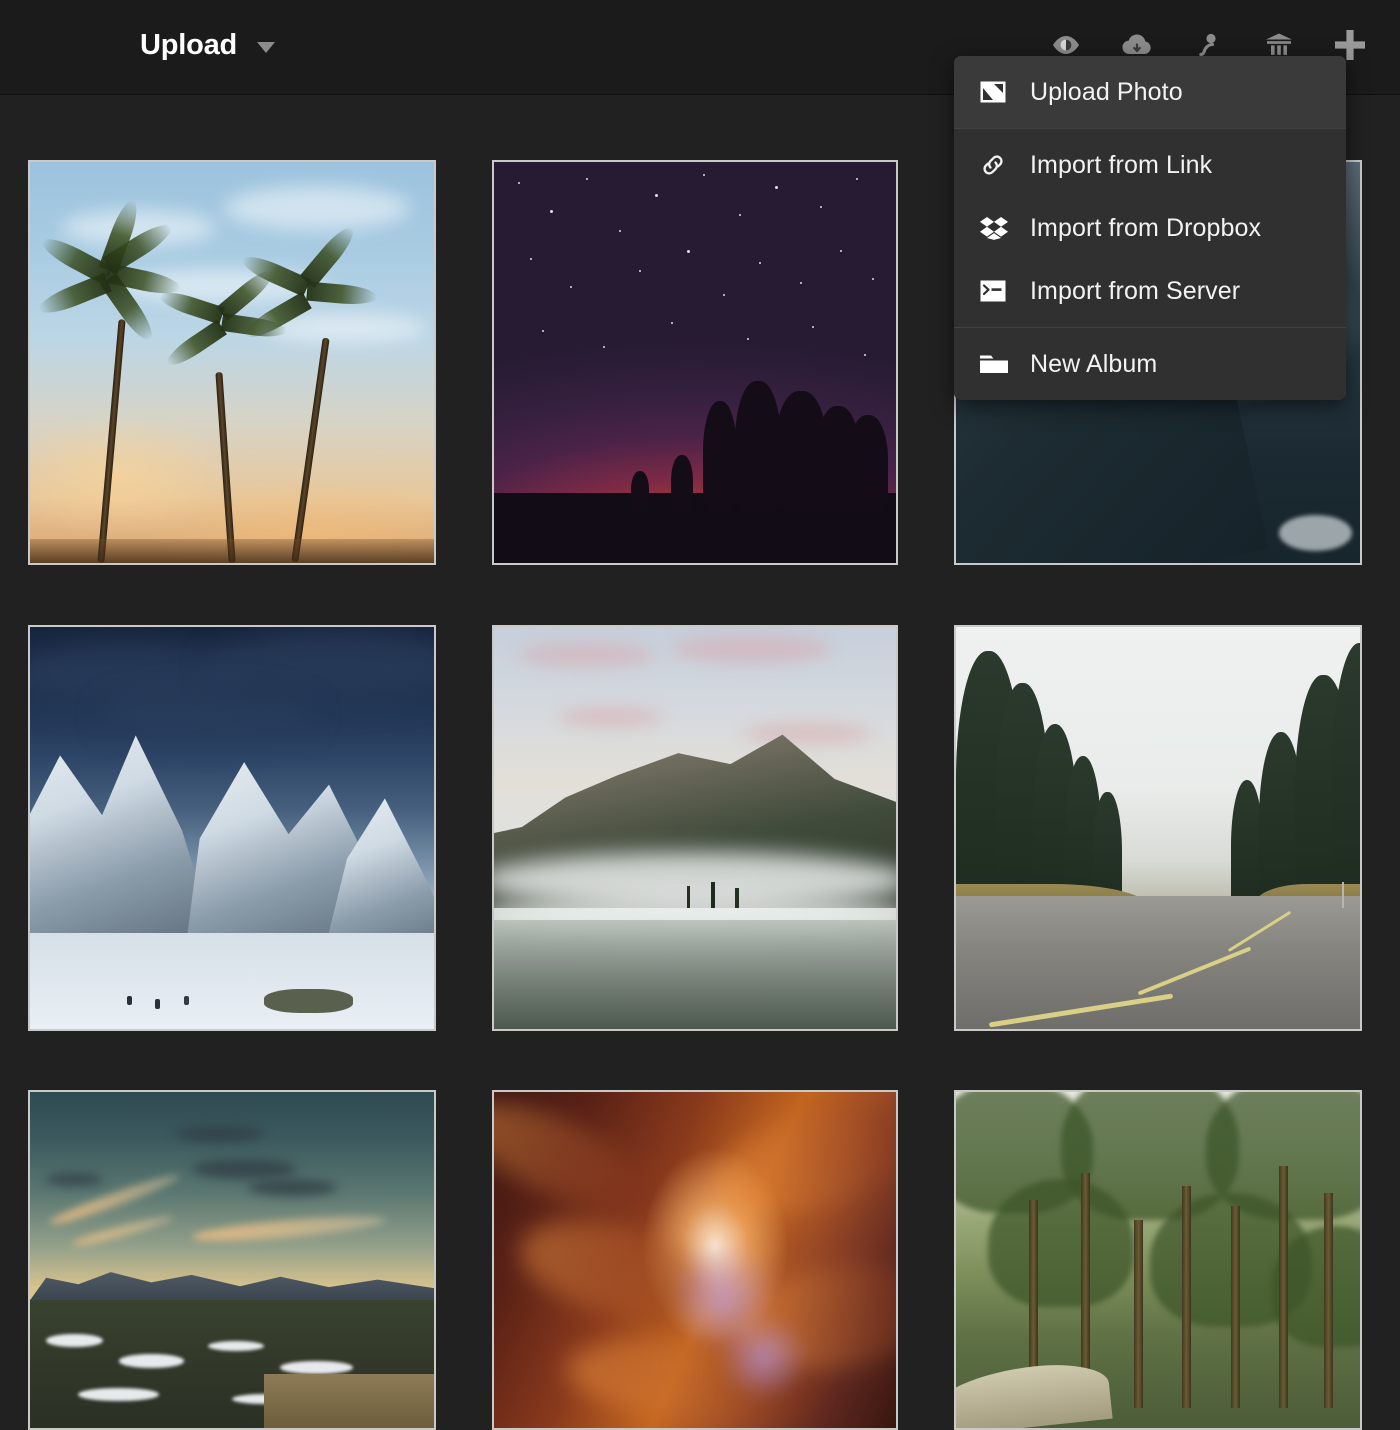 The width and height of the screenshot is (1400, 1430). I want to click on page-title: Upload, so click(189, 45).